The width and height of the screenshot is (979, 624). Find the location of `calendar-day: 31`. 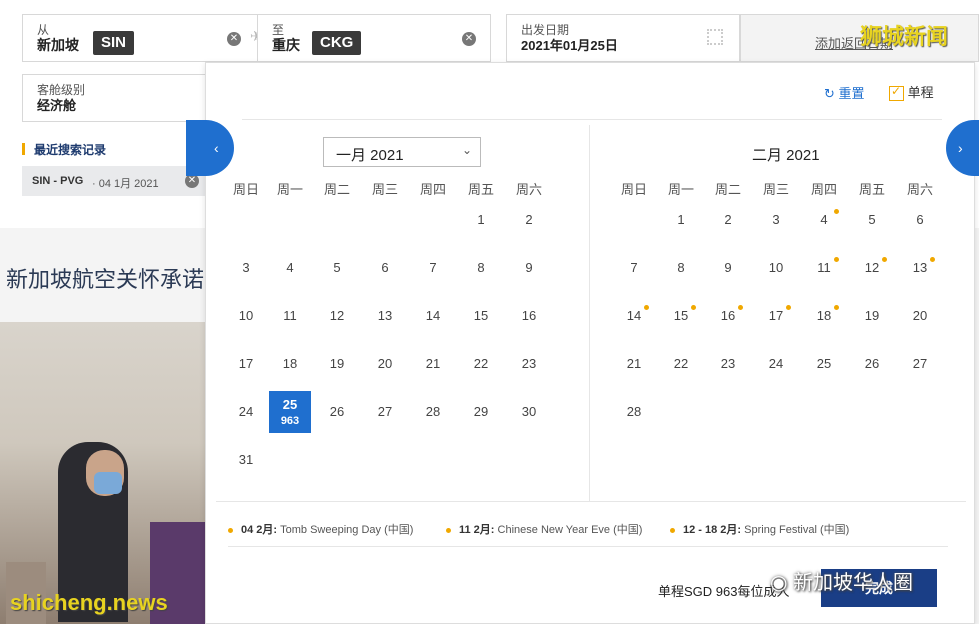

calendar-day: 31 is located at coordinates (246, 460).